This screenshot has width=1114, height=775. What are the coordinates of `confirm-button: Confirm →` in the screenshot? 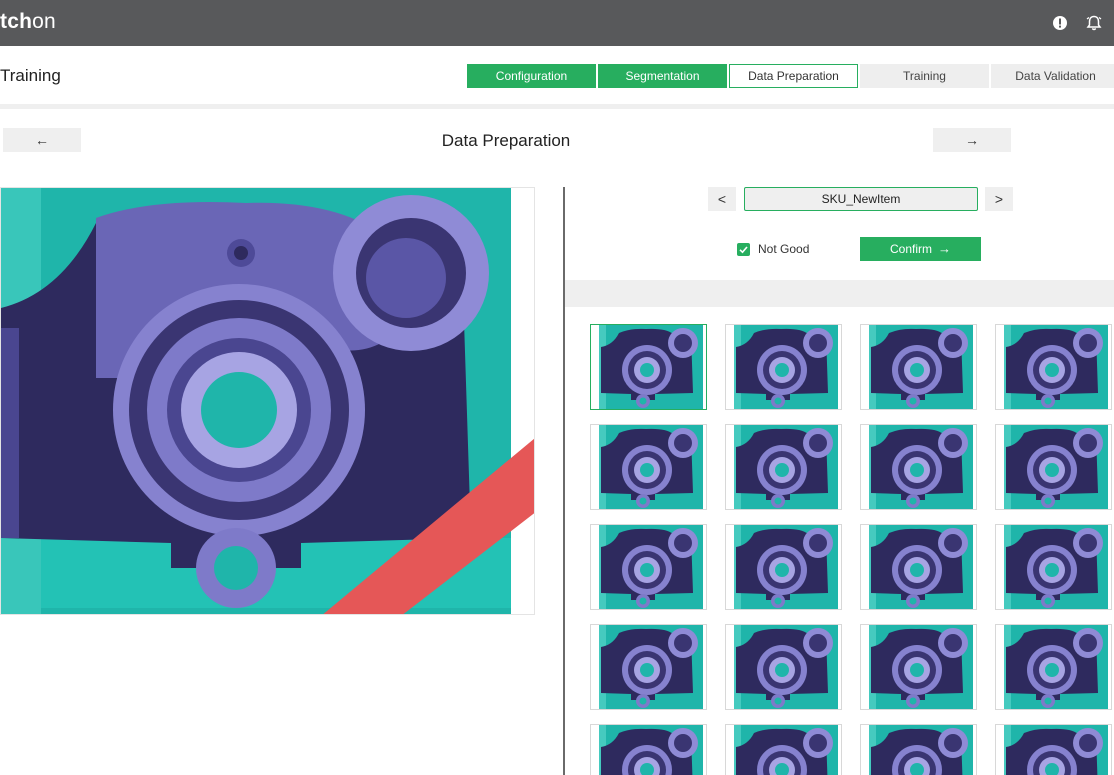 It's located at (920, 249).